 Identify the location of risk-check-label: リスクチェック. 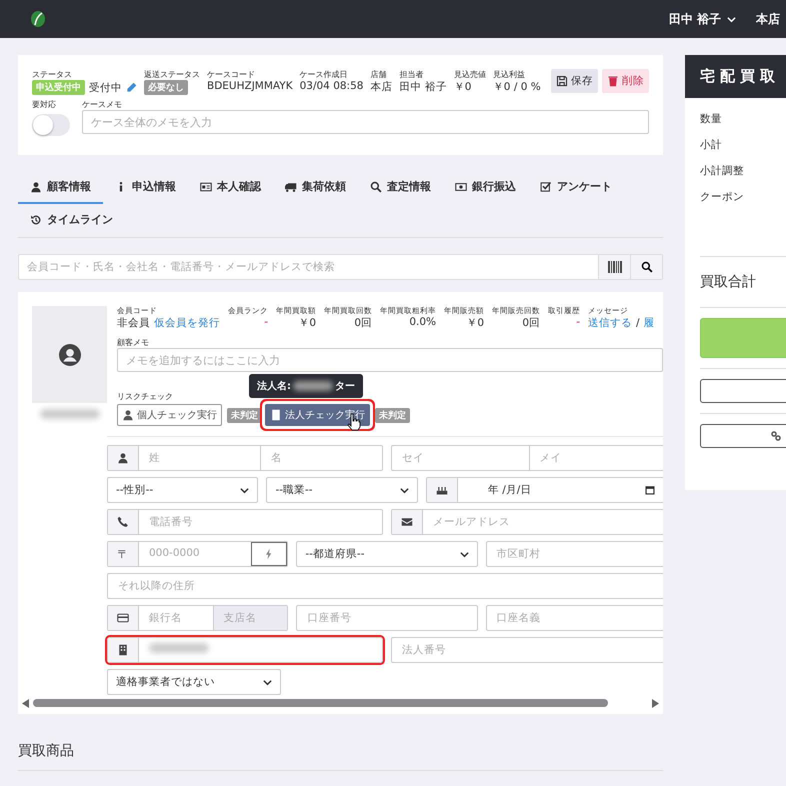
(145, 396).